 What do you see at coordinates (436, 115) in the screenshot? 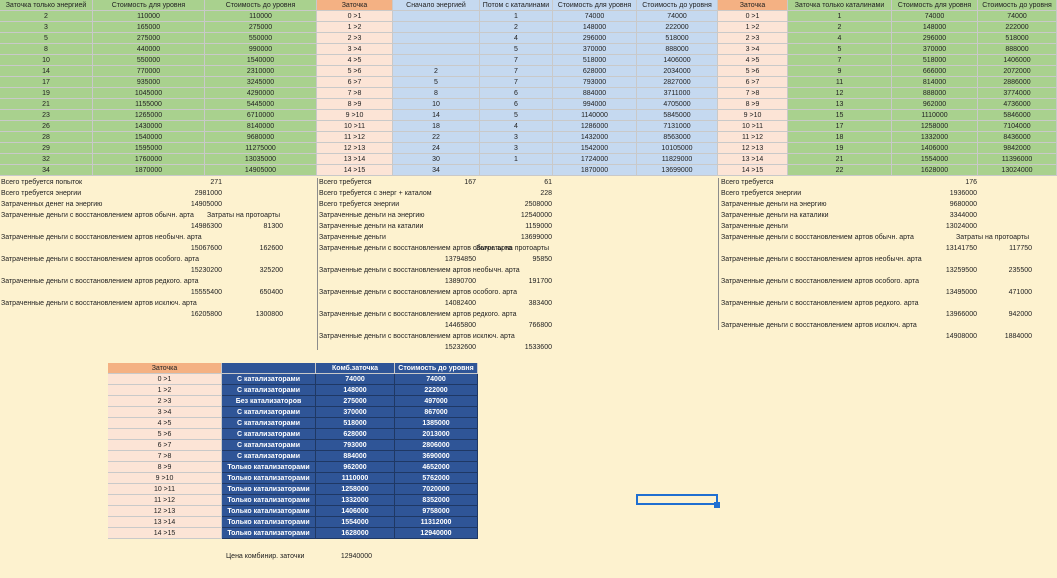
I see `b2-data-cell: 14` at bounding box center [436, 115].